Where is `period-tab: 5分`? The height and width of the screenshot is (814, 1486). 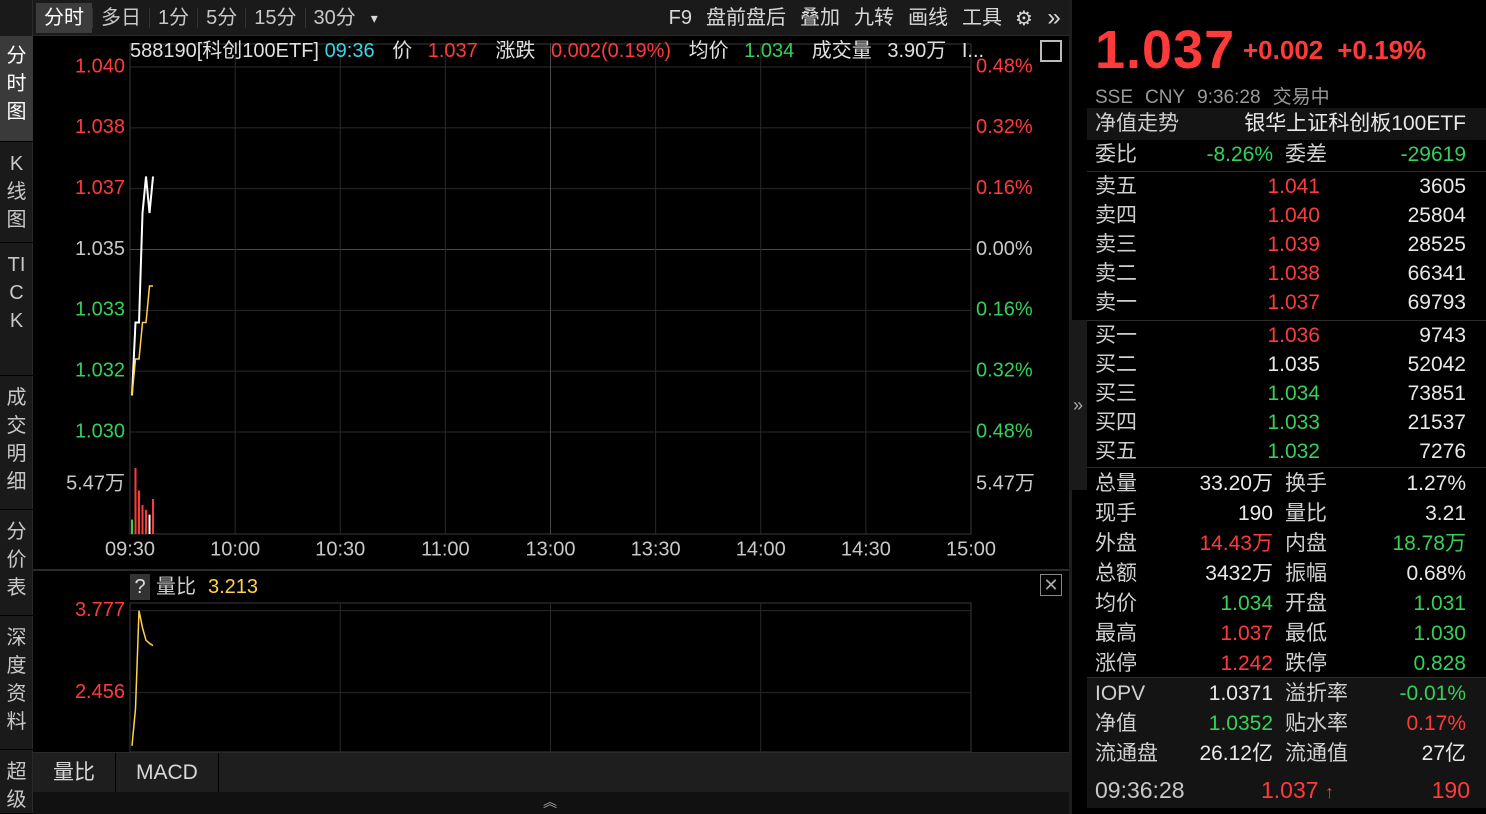 period-tab: 5分 is located at coordinates (221, 18).